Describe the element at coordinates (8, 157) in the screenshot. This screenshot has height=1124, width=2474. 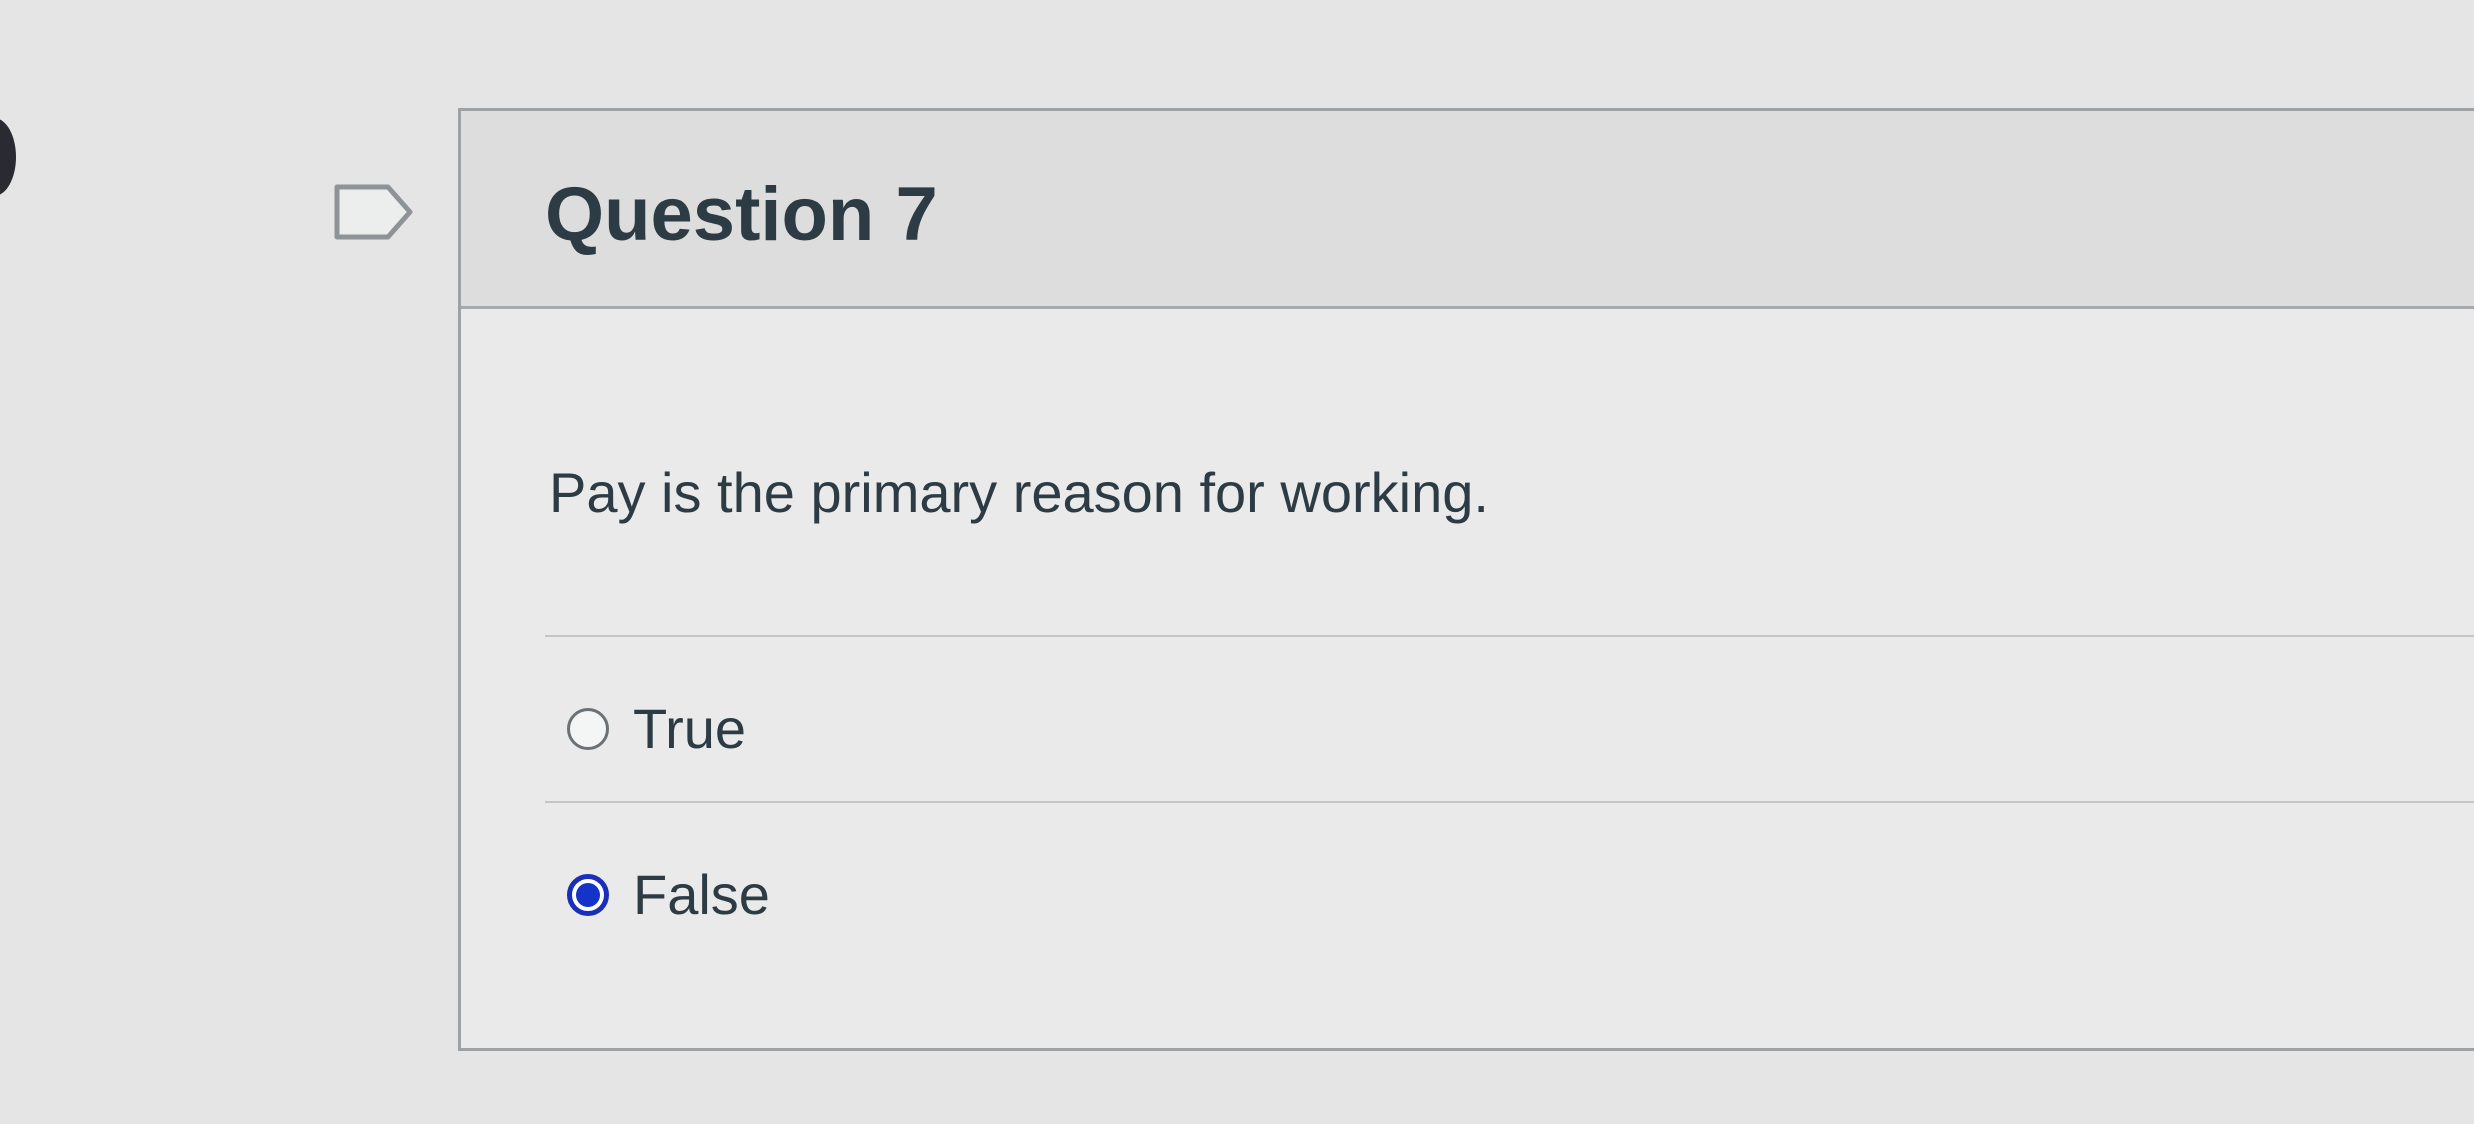
I see `edge-indicator` at that location.